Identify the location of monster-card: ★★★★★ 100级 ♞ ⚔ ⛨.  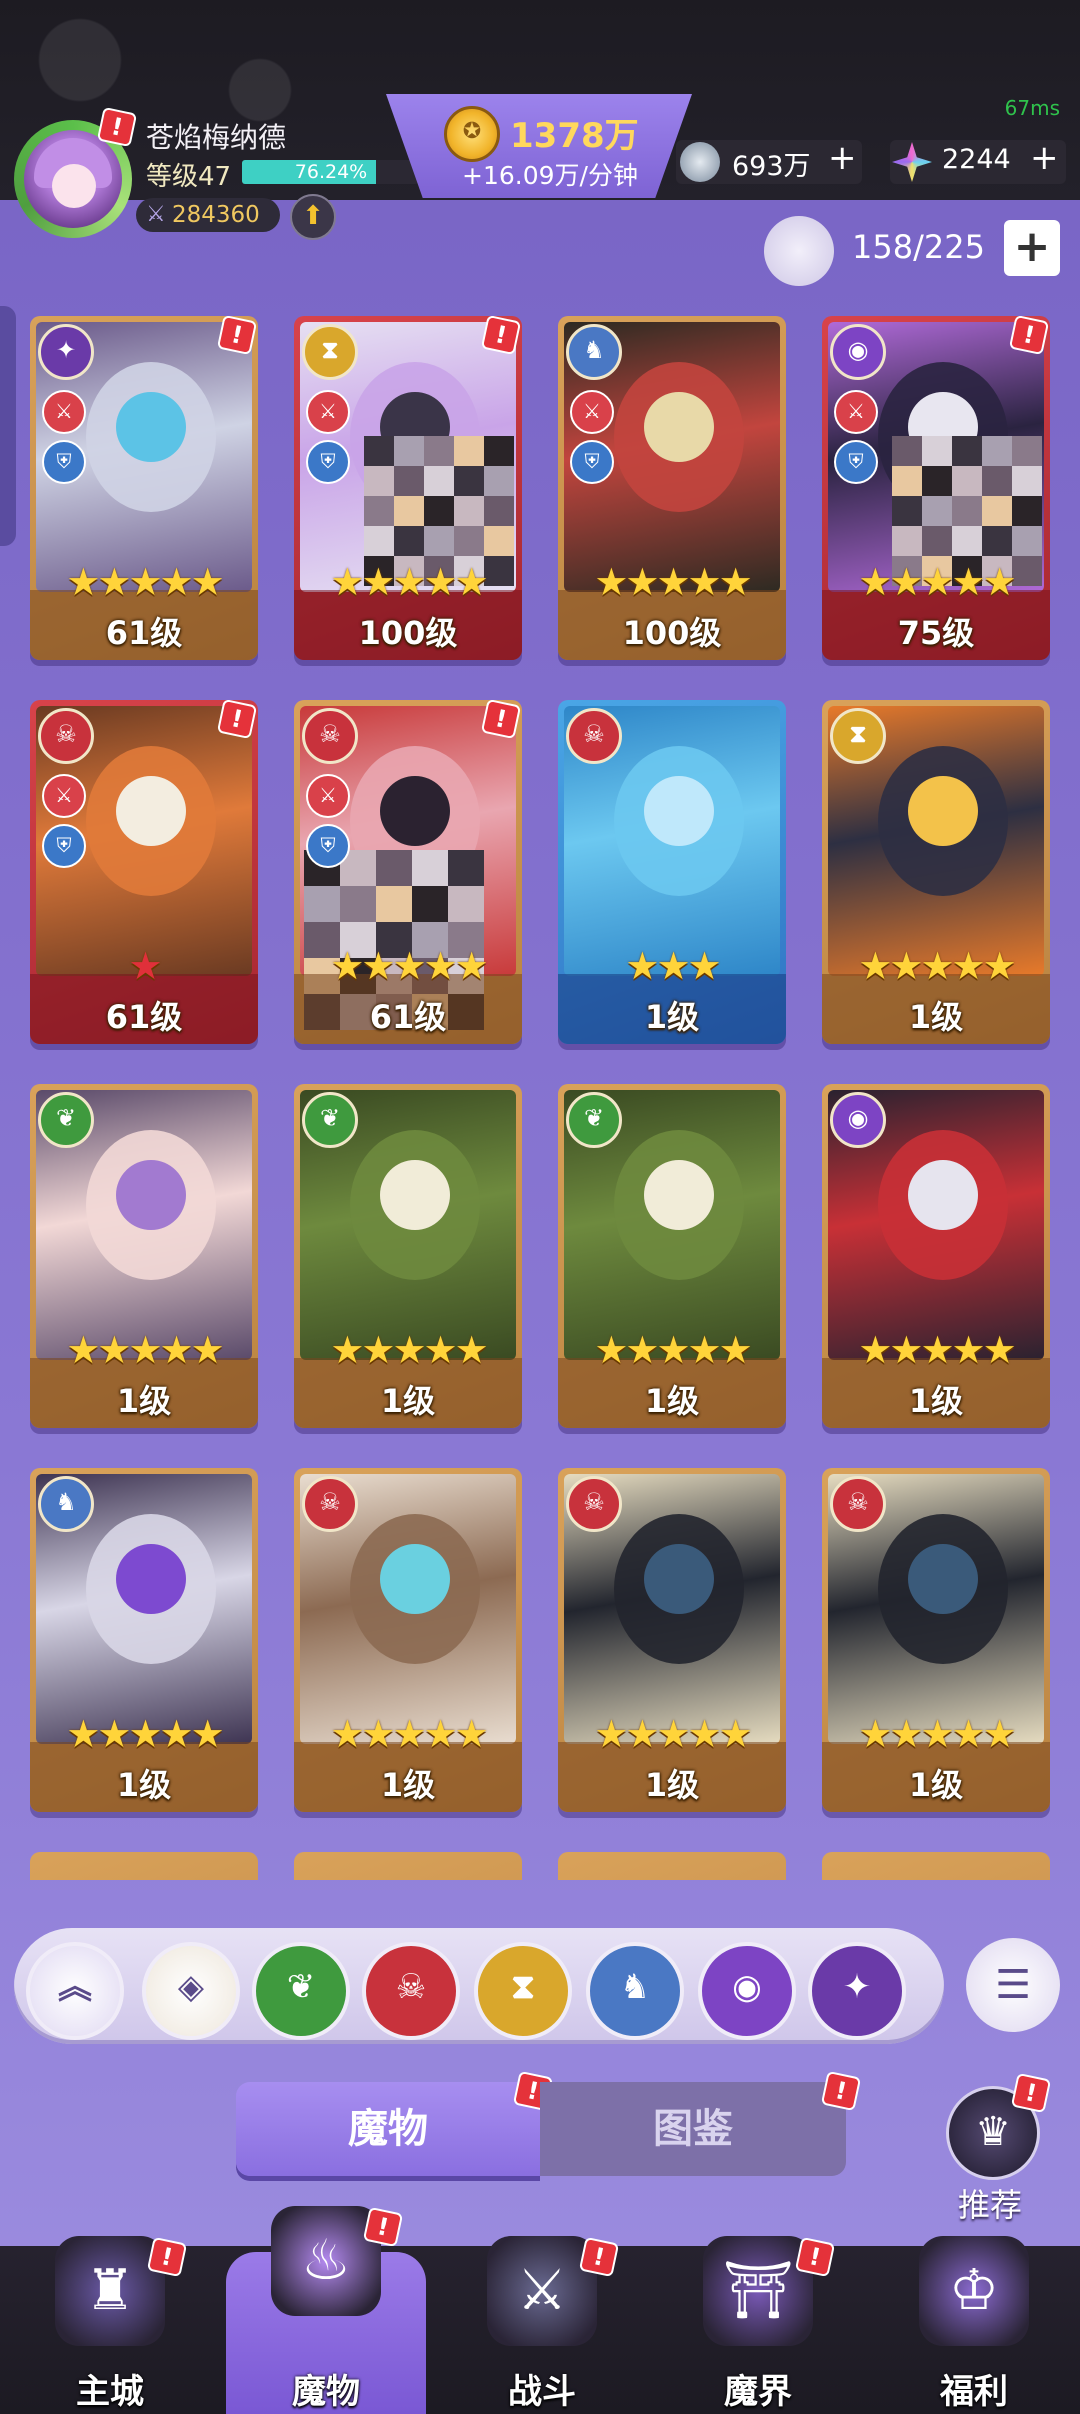
(672, 488).